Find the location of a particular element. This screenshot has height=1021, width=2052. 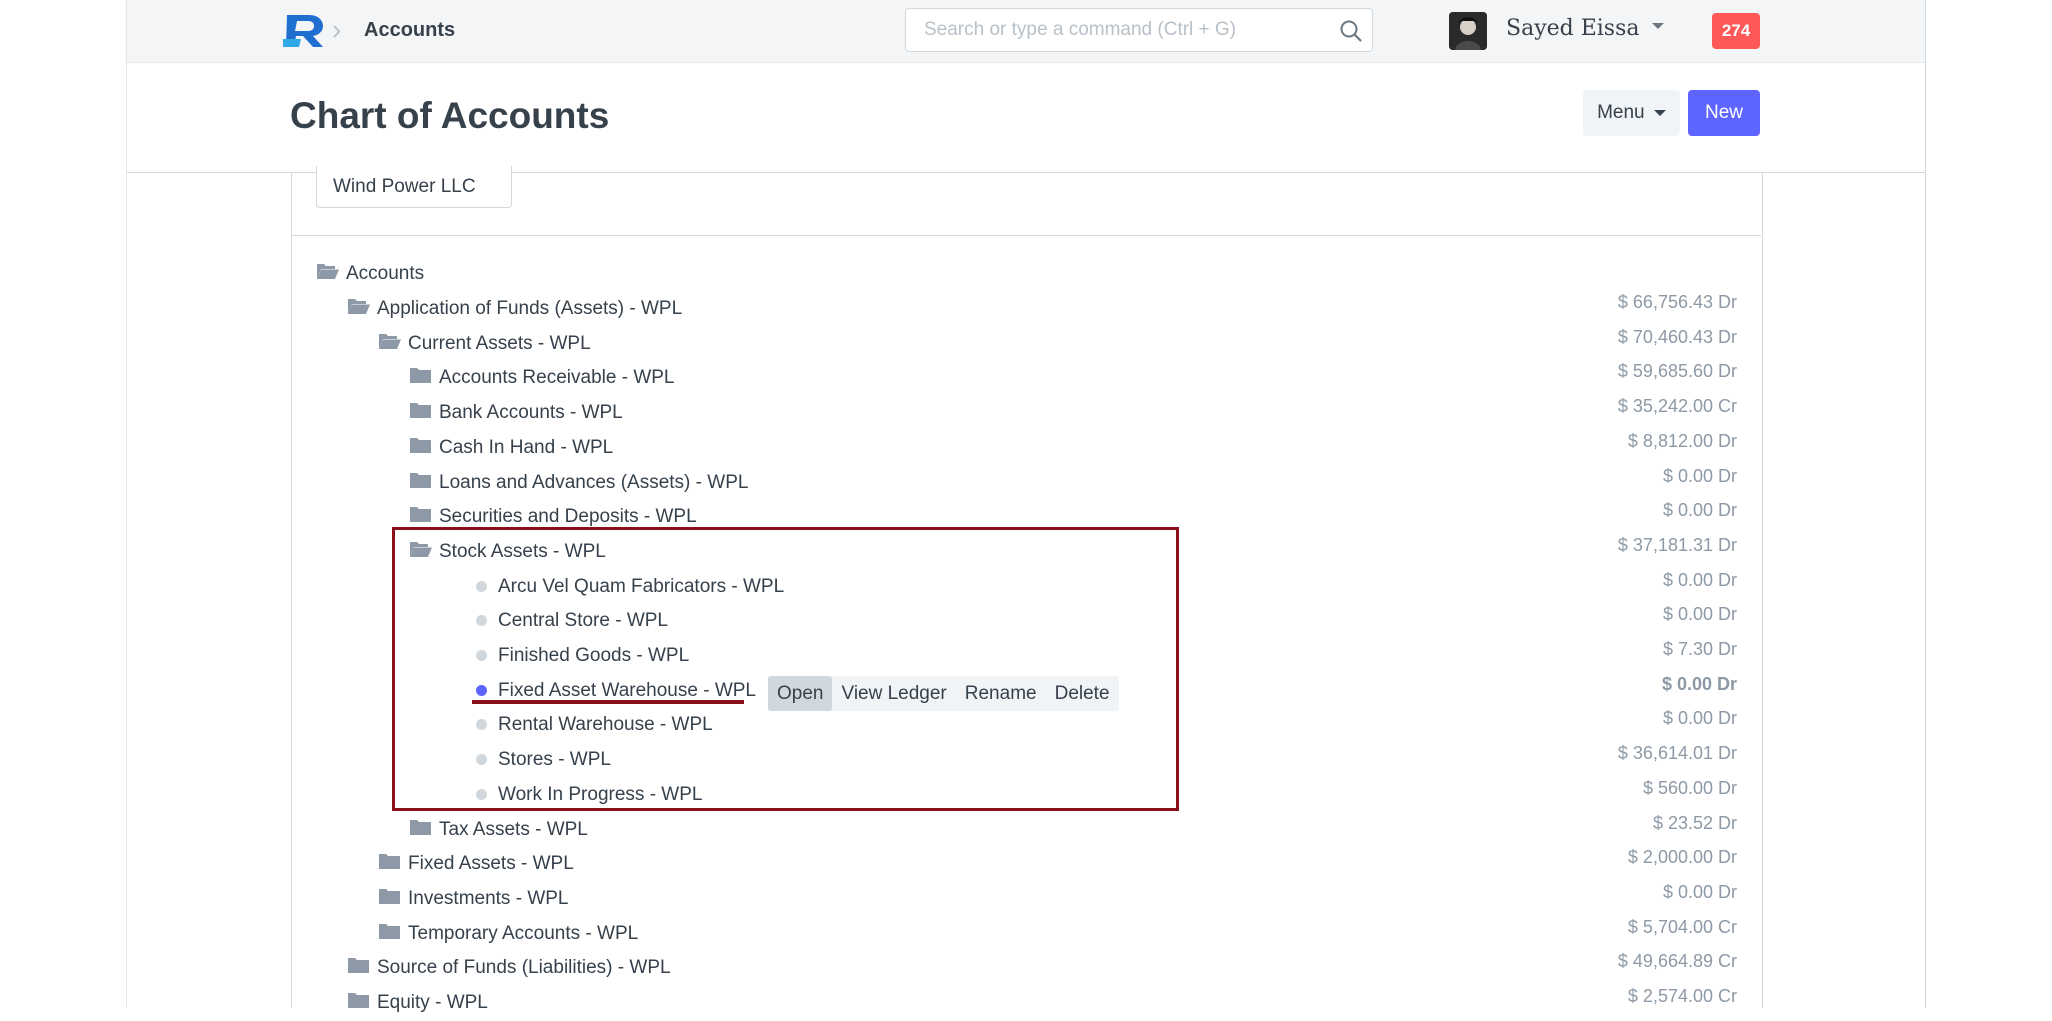

annotation-highlight-box is located at coordinates (785, 669).